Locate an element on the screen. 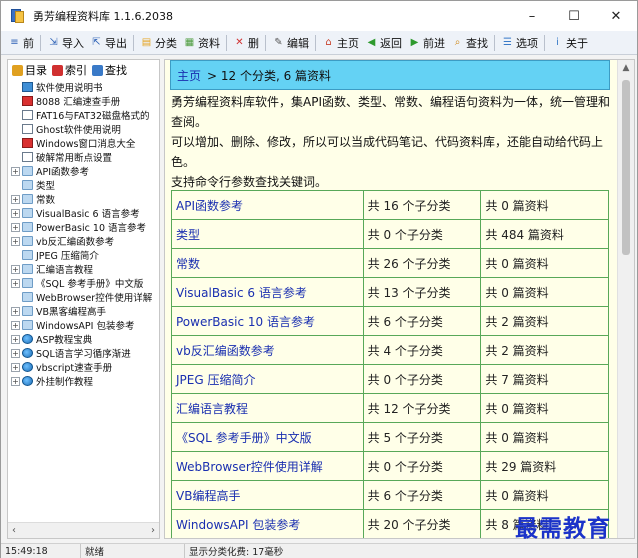 The width and height of the screenshot is (638, 558). category-link: 汇编语言教程 is located at coordinates (267, 408).